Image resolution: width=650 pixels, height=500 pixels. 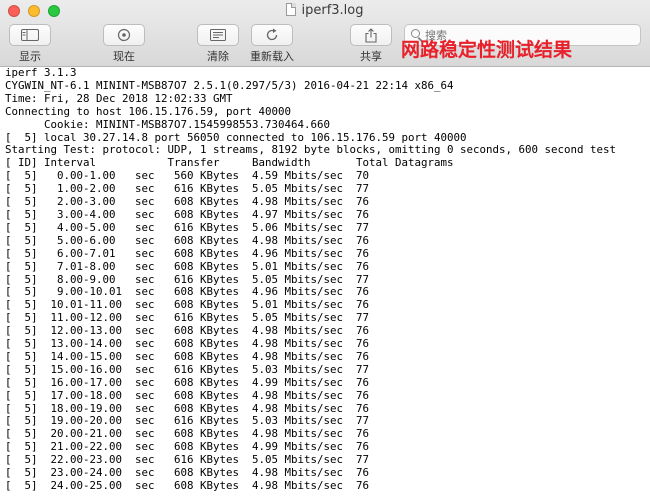 What do you see at coordinates (41, 73) in the screenshot?
I see `log-line: iperf 3.1.3` at bounding box center [41, 73].